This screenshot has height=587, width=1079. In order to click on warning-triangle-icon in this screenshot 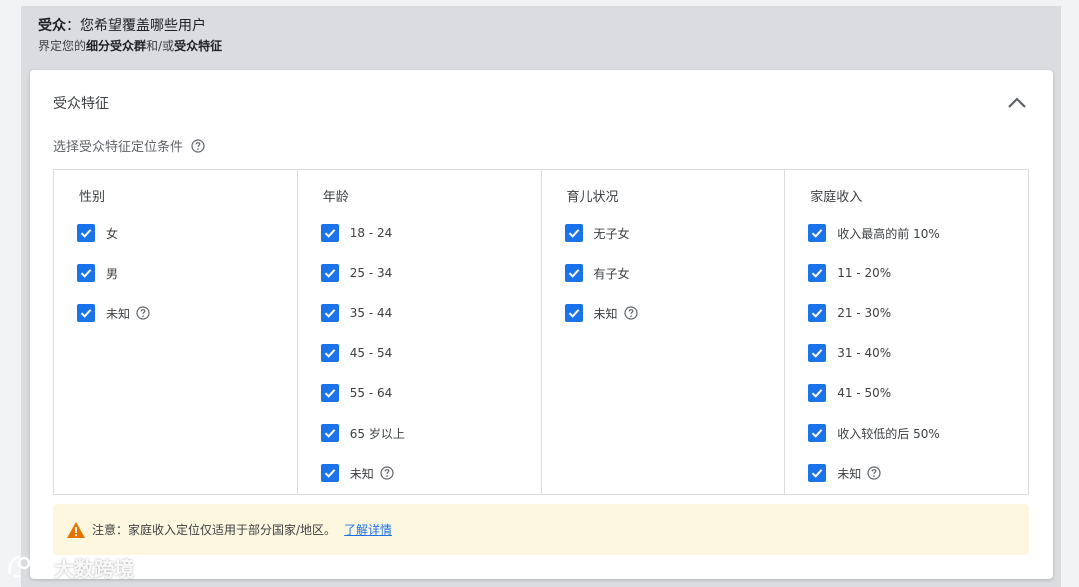, I will do `click(76, 530)`.